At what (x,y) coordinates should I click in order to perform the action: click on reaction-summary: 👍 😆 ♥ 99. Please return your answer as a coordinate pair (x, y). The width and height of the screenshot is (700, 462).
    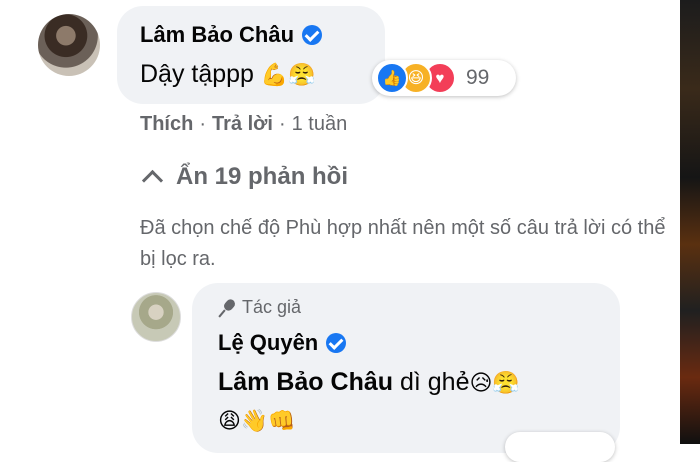
    Looking at the image, I should click on (444, 78).